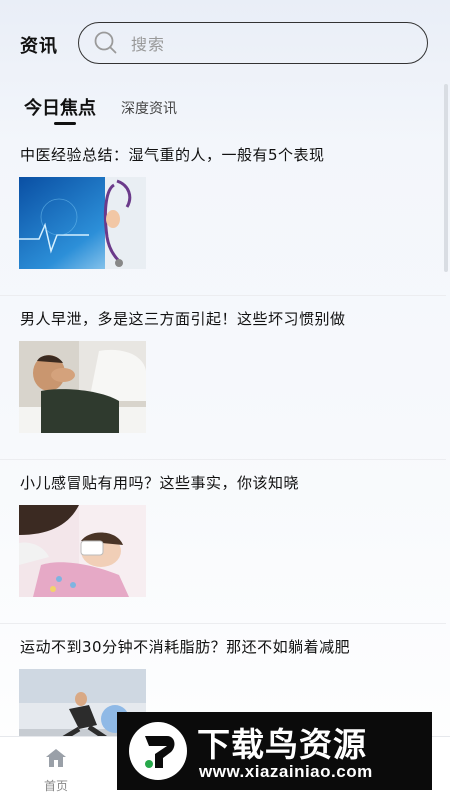  Describe the element at coordinates (65, 123) in the screenshot. I see `active-tab-indicator` at that location.